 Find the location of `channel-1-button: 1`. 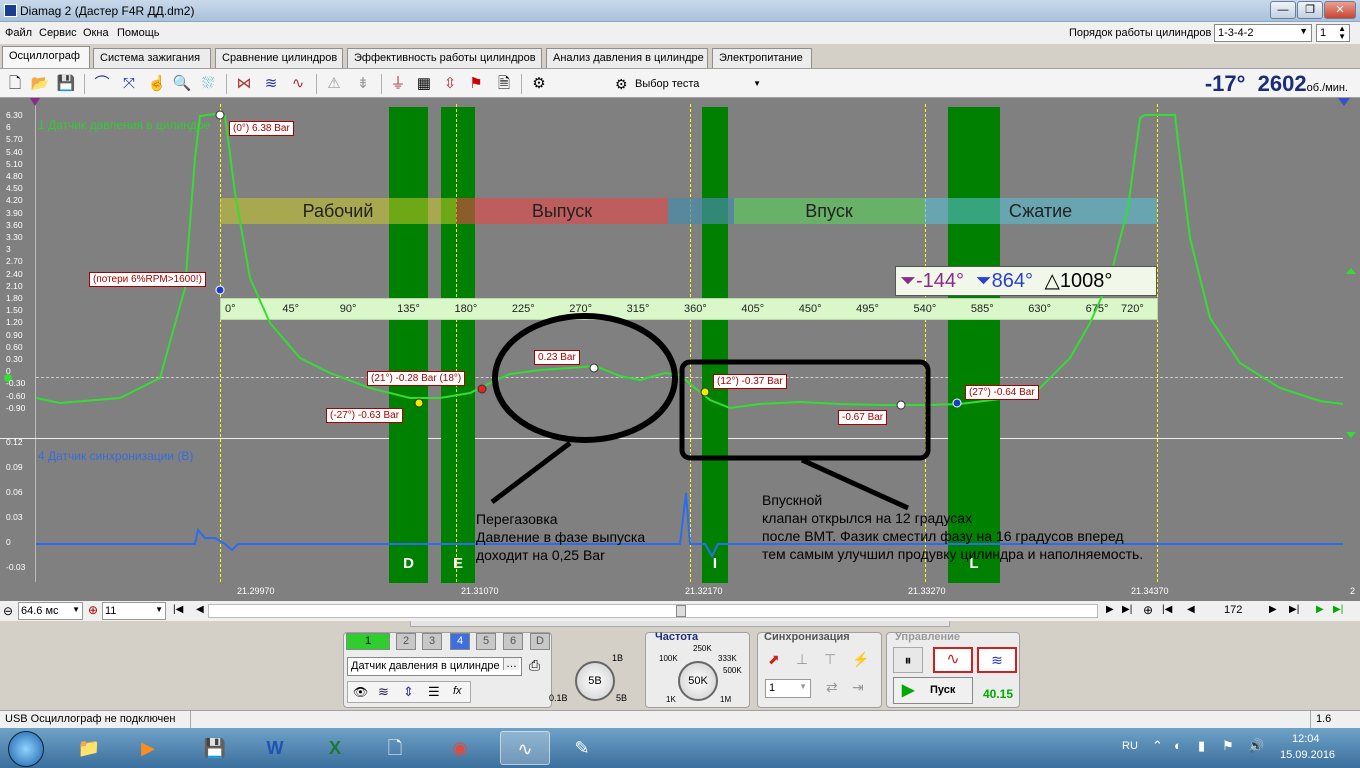

channel-1-button: 1 is located at coordinates (368, 641).